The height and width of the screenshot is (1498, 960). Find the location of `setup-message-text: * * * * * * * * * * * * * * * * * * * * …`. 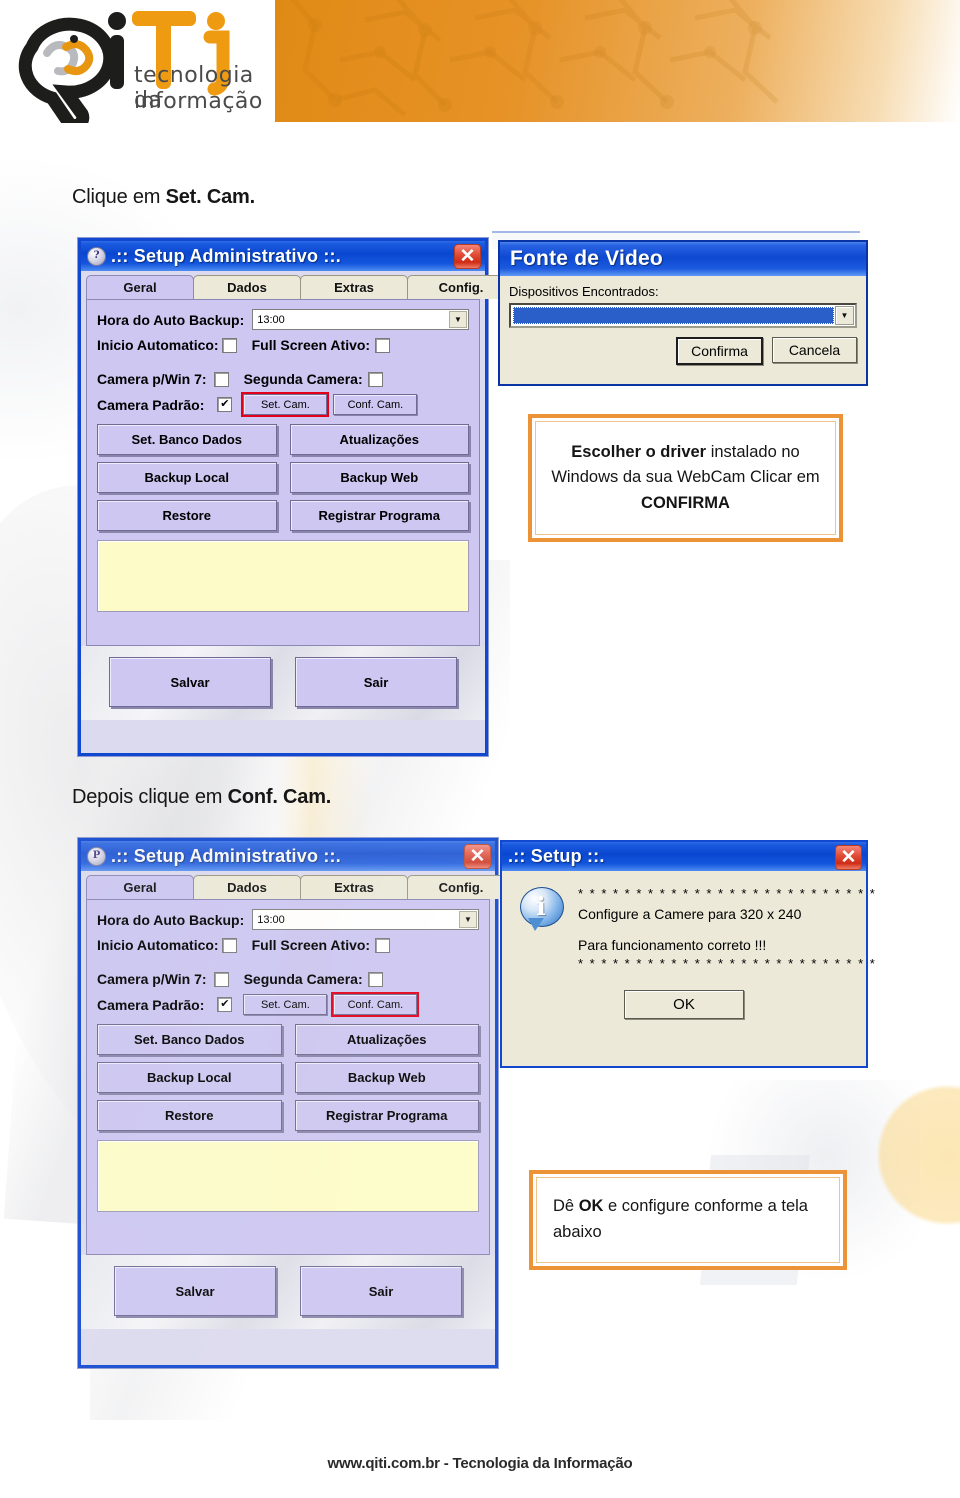

setup-message-text: * * * * * * * * * * * * * * * * * * * * … is located at coordinates (727, 929).